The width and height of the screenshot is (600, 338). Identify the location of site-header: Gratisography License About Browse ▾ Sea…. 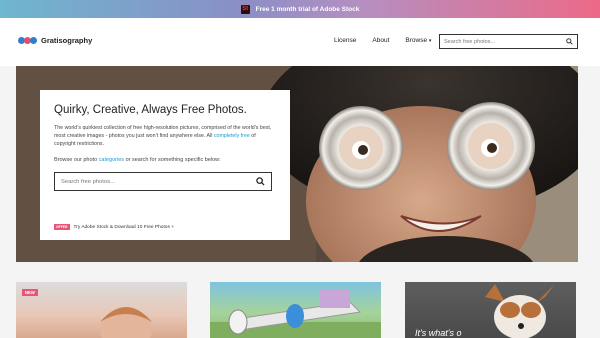
(300, 42).